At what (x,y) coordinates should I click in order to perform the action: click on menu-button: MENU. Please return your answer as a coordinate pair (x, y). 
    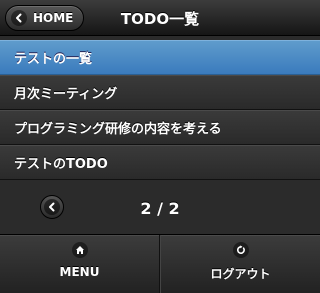
    Looking at the image, I should click on (80, 264).